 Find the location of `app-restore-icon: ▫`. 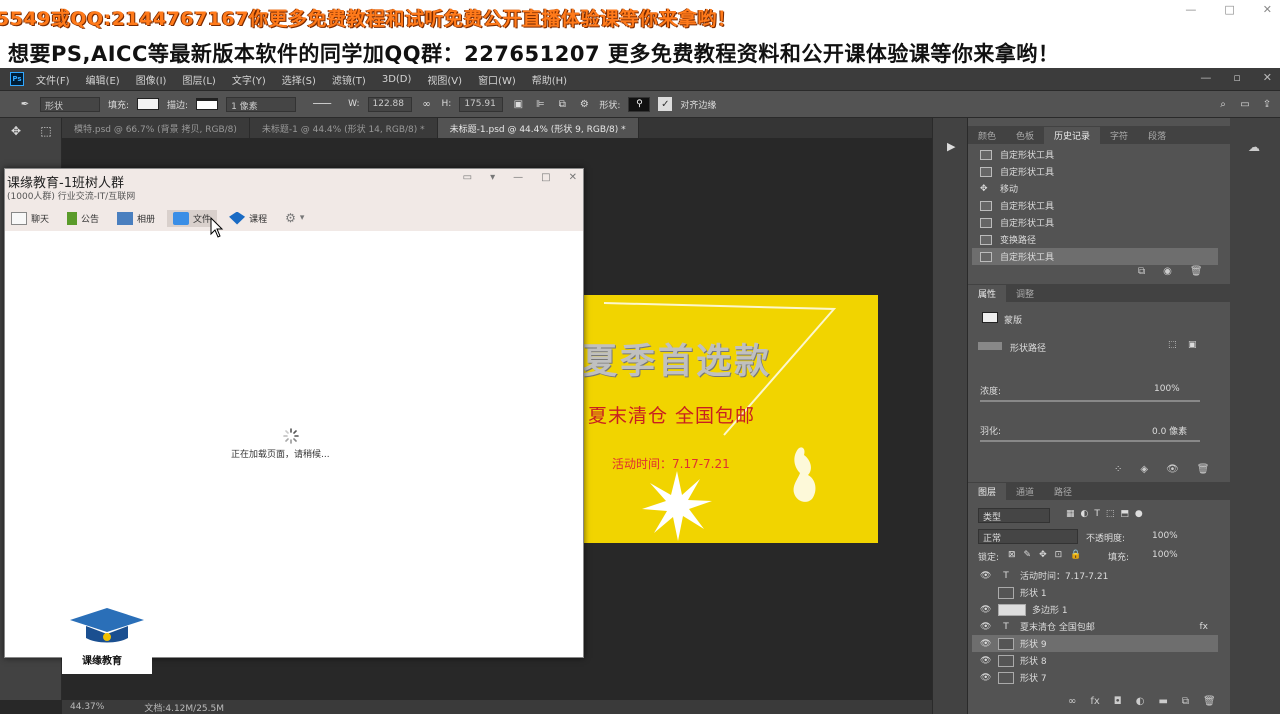

app-restore-icon: ▫ is located at coordinates (1236, 77).